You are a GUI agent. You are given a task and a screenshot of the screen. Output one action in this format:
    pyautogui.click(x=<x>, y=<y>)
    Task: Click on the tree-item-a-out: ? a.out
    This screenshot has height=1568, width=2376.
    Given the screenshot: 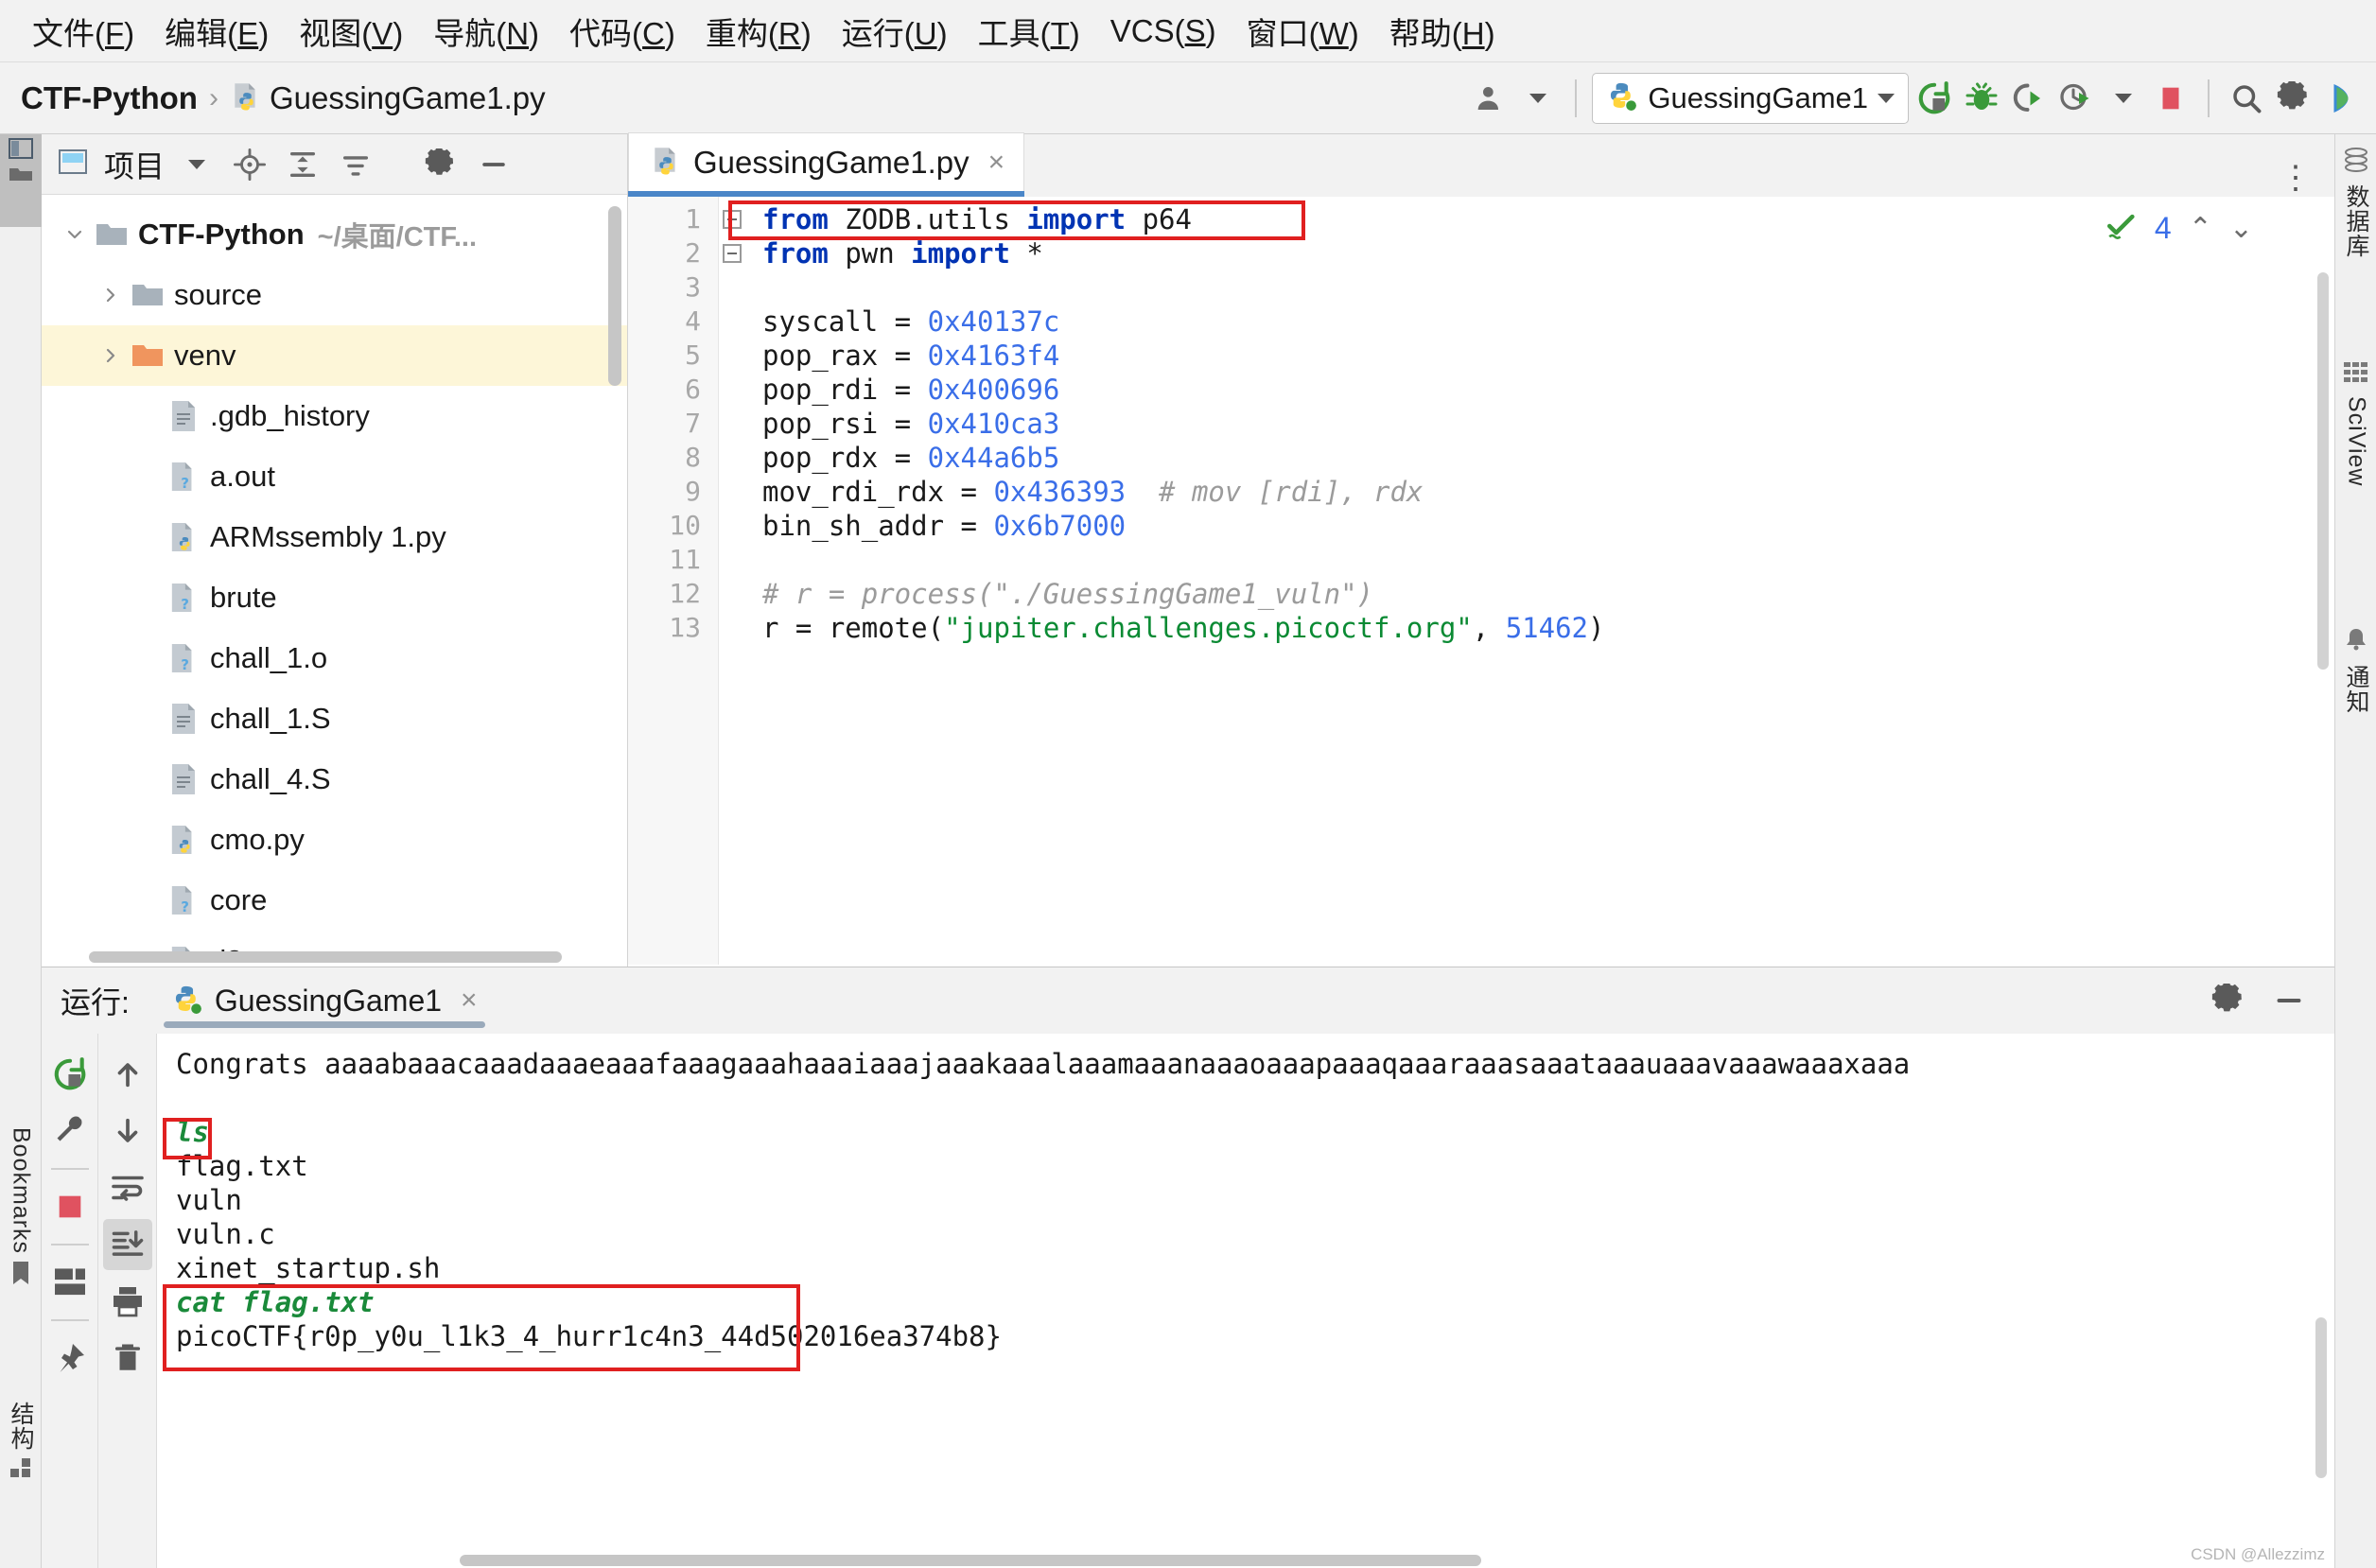 What is the action you would take?
    pyautogui.click(x=334, y=476)
    